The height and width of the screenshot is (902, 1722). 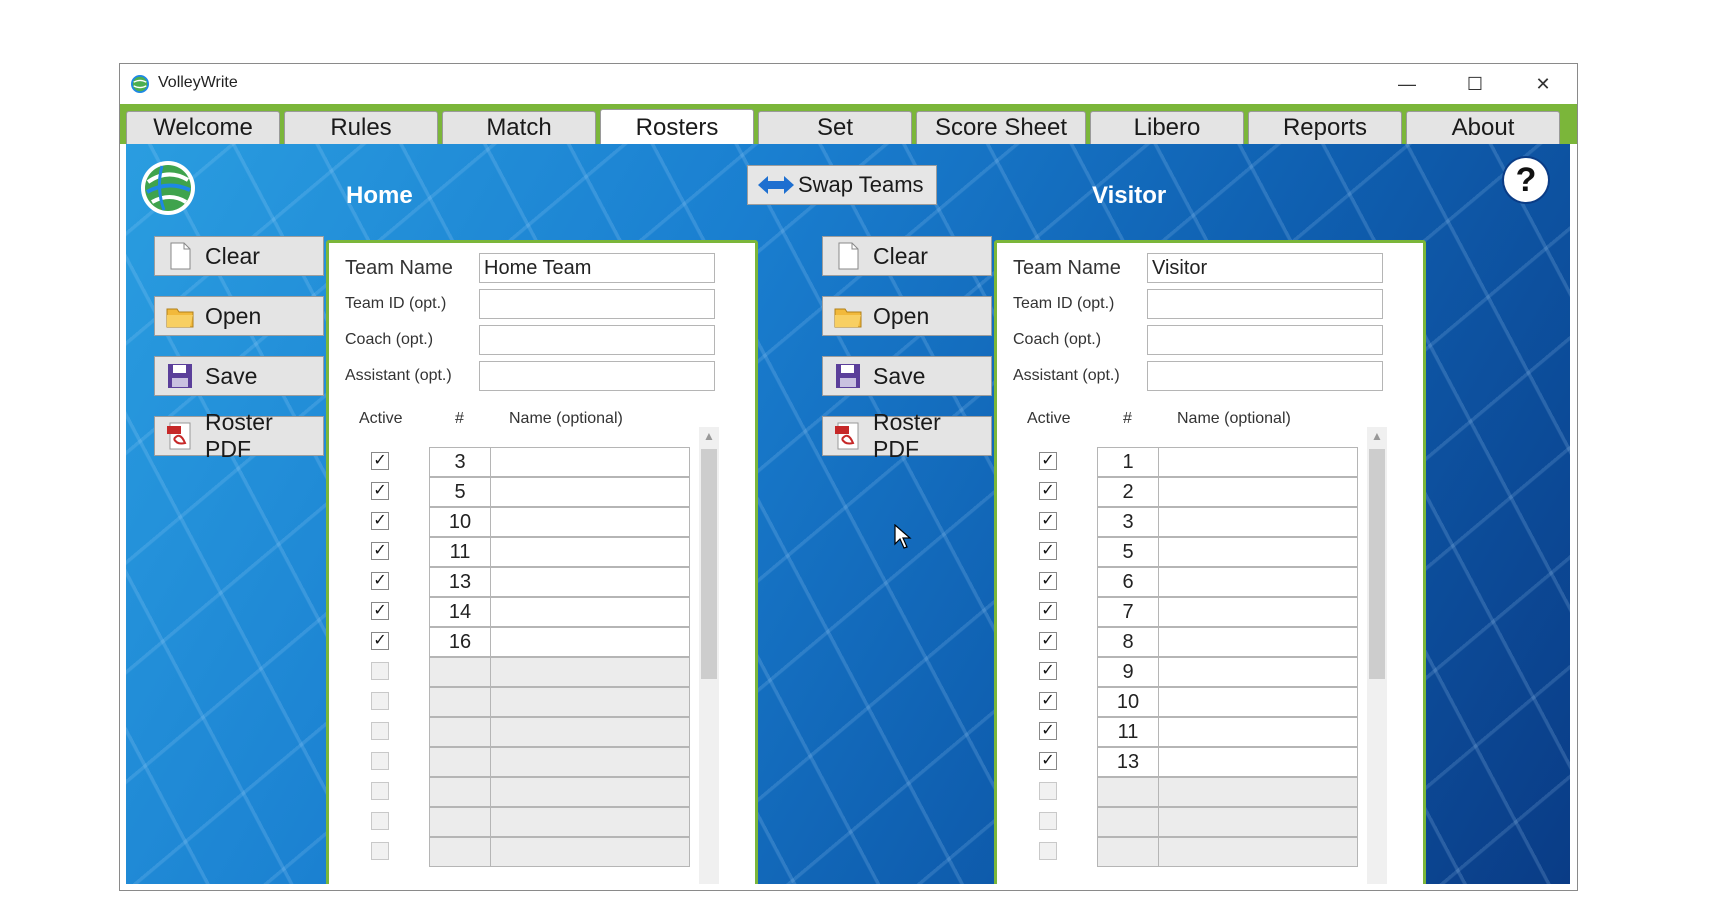 What do you see at coordinates (848, 84) in the screenshot?
I see `title-bar: VolleyWrite — ☐ ✕` at bounding box center [848, 84].